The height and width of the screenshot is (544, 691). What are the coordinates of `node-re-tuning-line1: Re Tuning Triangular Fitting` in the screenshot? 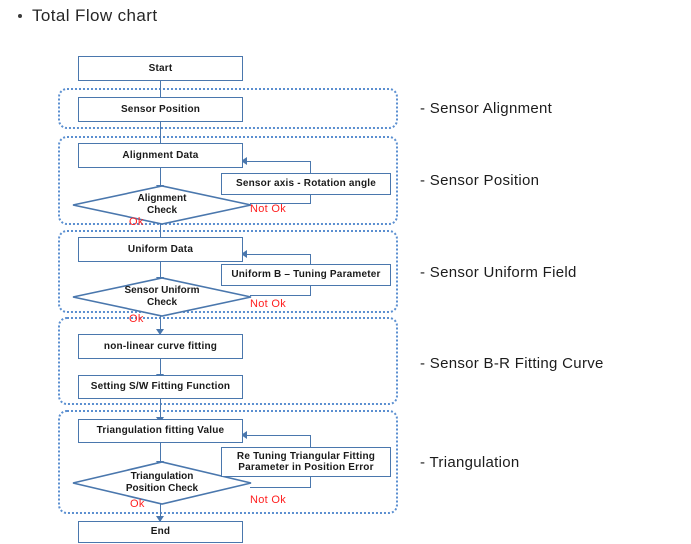 It's located at (306, 456).